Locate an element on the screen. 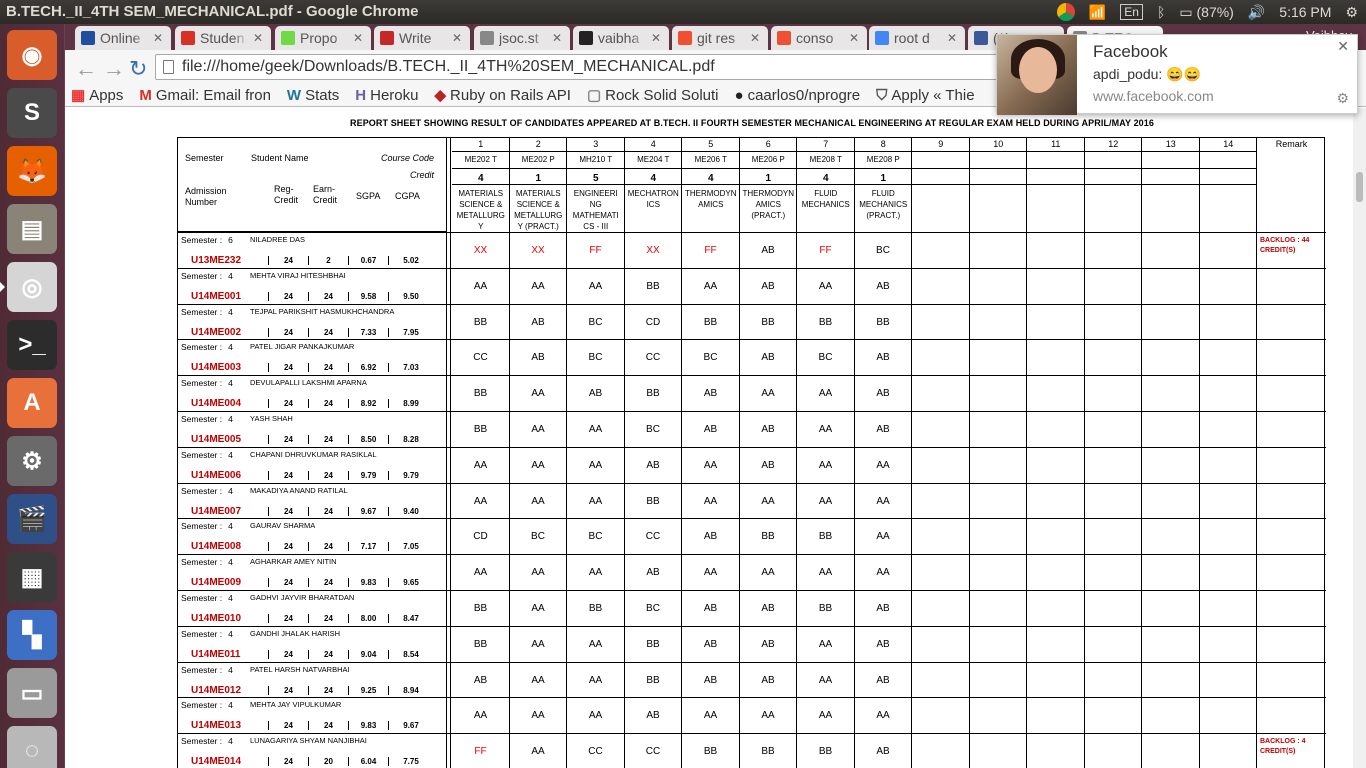 The height and width of the screenshot is (768, 1366). admission-header: Admission is located at coordinates (206, 191).